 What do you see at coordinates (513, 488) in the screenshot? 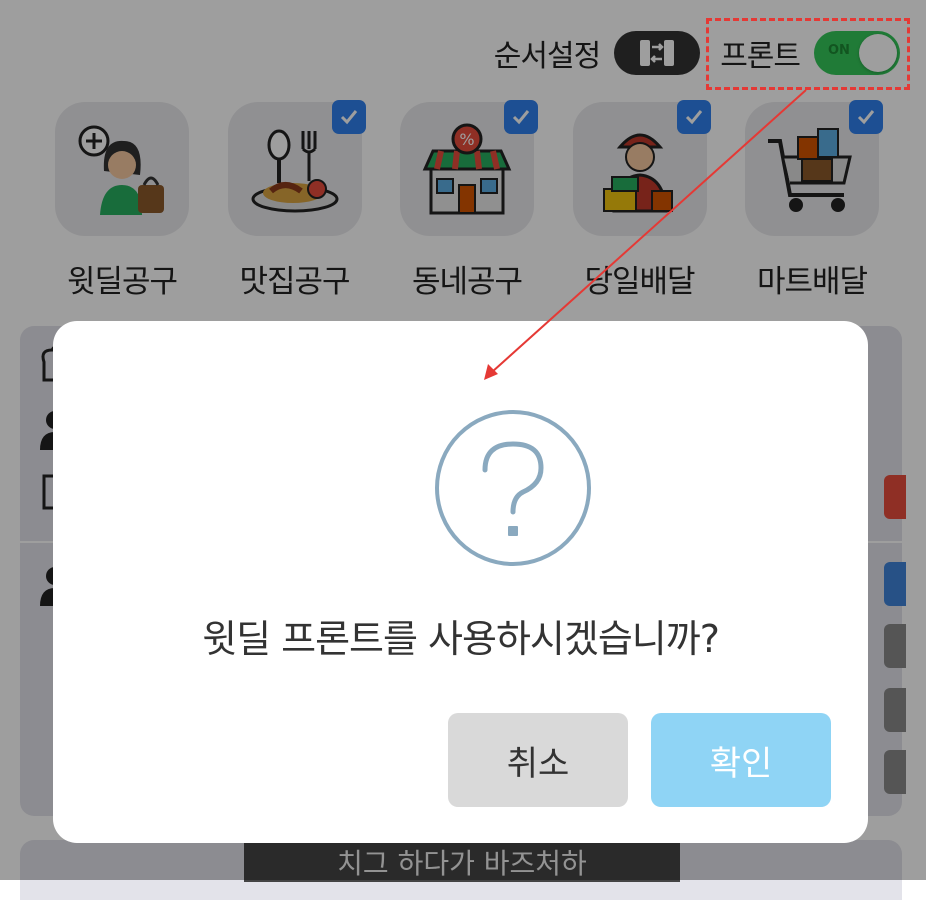
I see `question-icon` at bounding box center [513, 488].